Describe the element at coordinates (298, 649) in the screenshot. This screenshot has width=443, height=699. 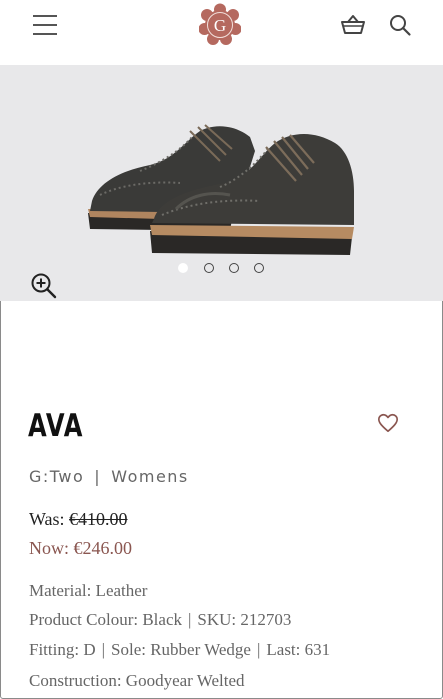
I see `spec-last: Last: 631` at that location.